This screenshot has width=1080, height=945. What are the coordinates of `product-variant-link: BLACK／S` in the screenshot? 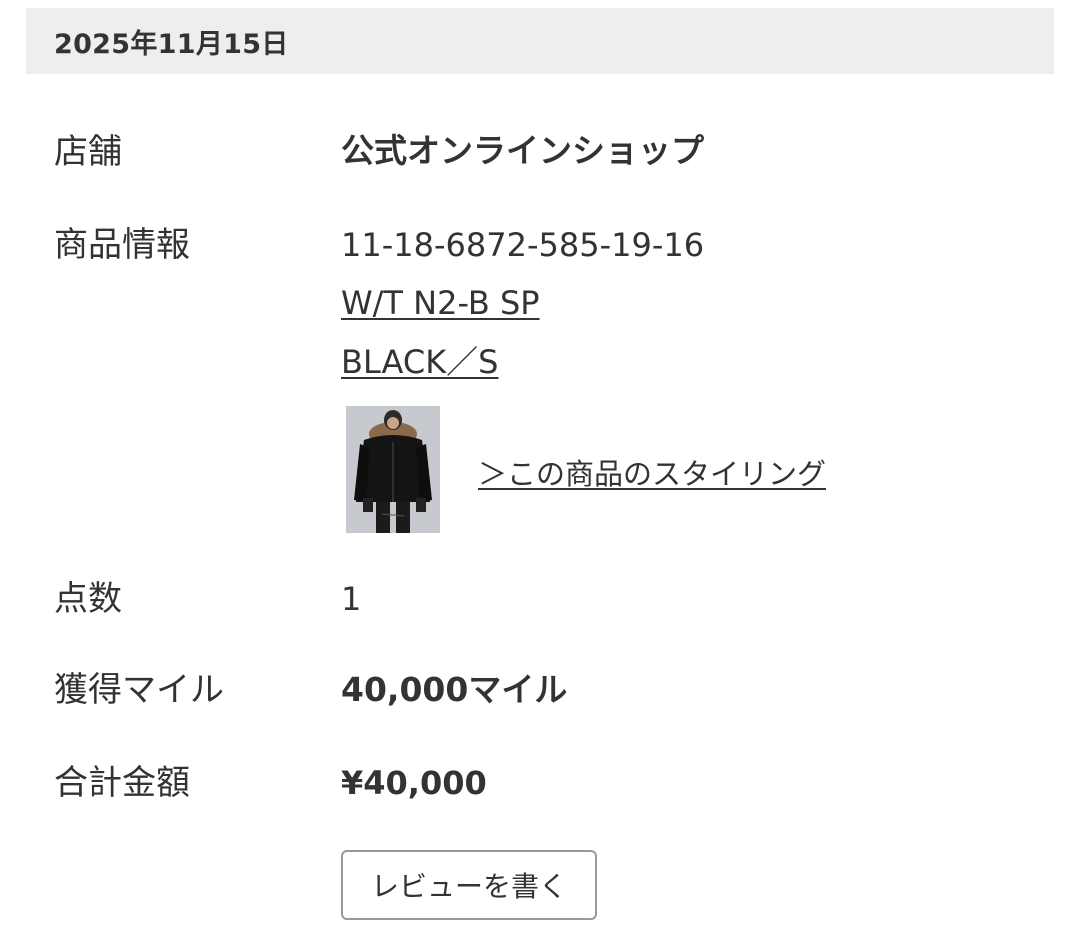 It's located at (420, 362).